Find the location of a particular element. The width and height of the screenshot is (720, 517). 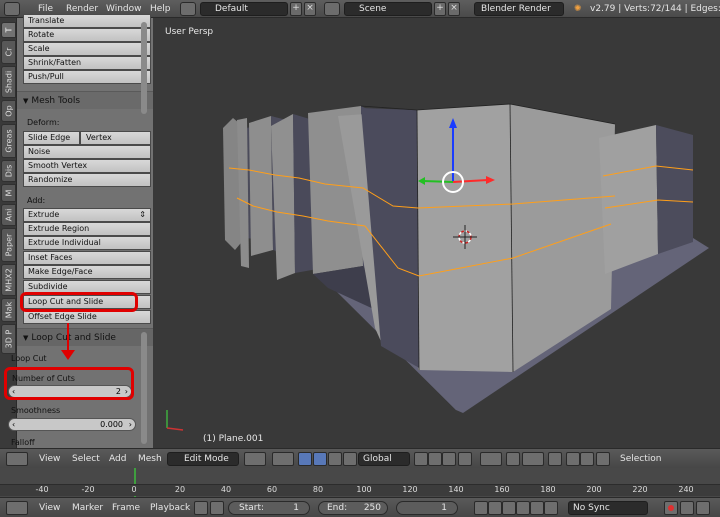

menu-playback: Playback is located at coordinates (170, 507).